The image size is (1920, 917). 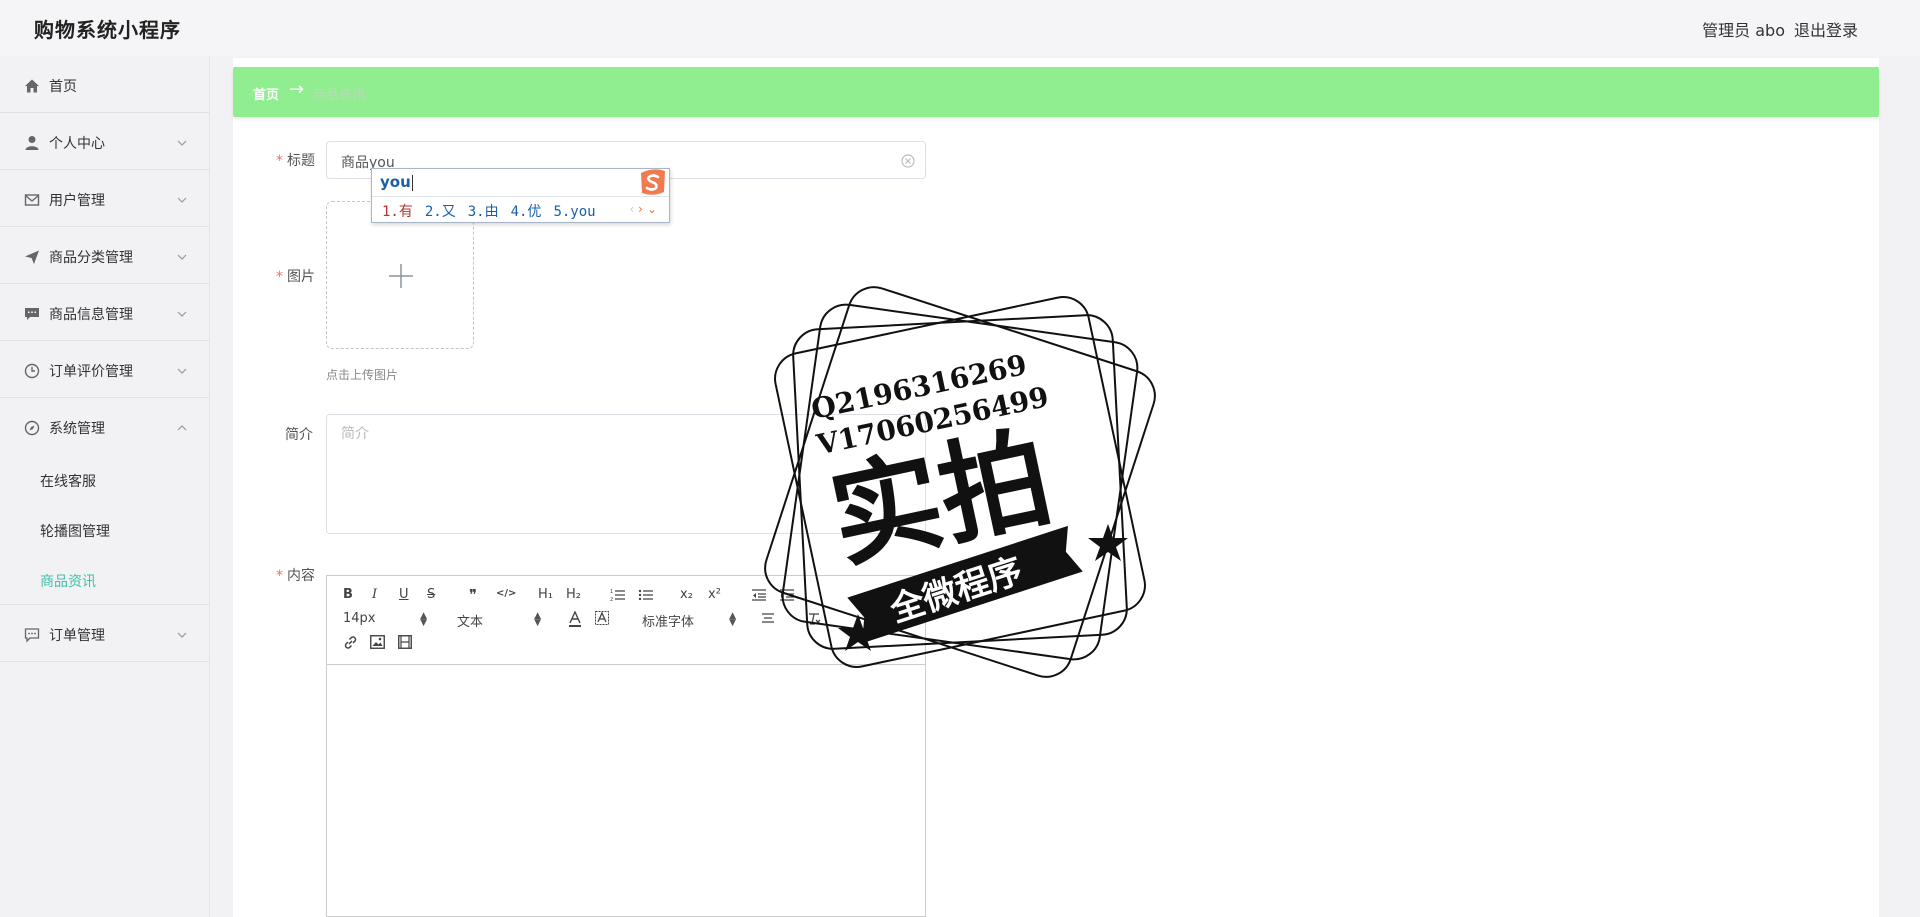 I want to click on sidebar-subitem-product-news: 商品资讯, so click(x=104, y=580).